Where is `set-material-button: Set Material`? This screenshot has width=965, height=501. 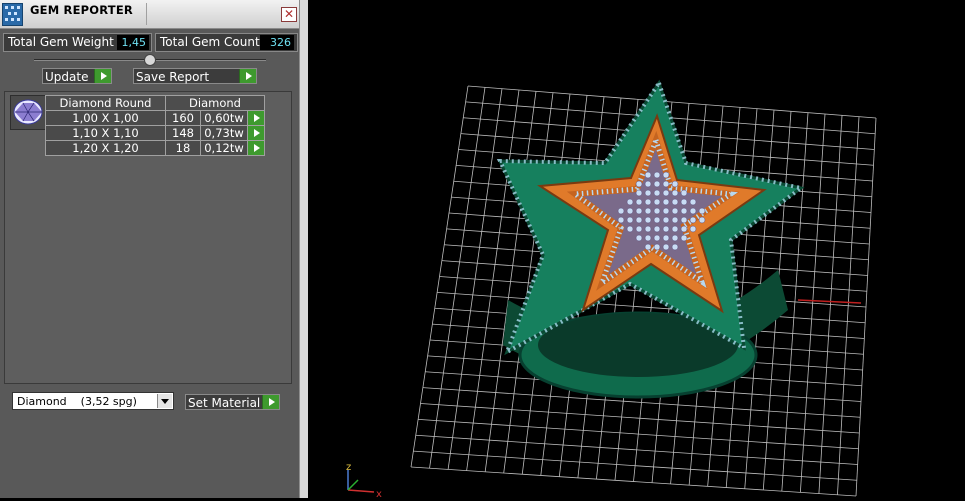 set-material-button: Set Material is located at coordinates (232, 402).